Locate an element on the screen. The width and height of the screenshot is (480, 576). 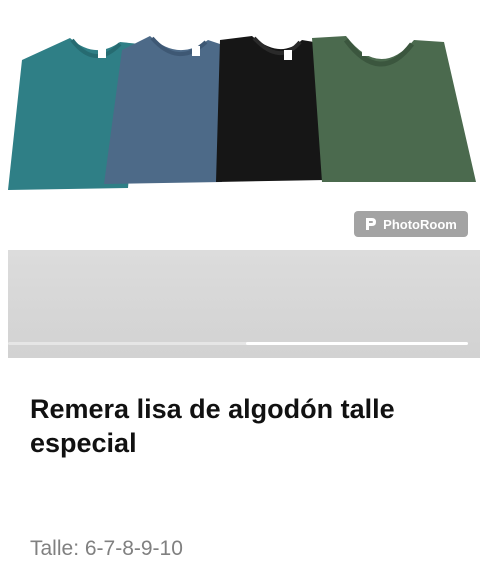
shirt-green is located at coordinates (394, 109).